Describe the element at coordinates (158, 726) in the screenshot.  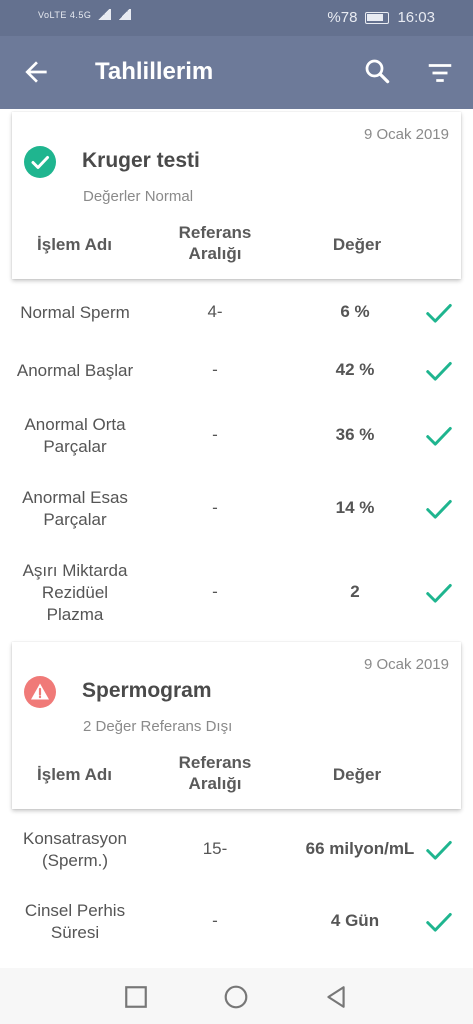
I see `test-summary: 2 Değer Referans Dışı` at that location.